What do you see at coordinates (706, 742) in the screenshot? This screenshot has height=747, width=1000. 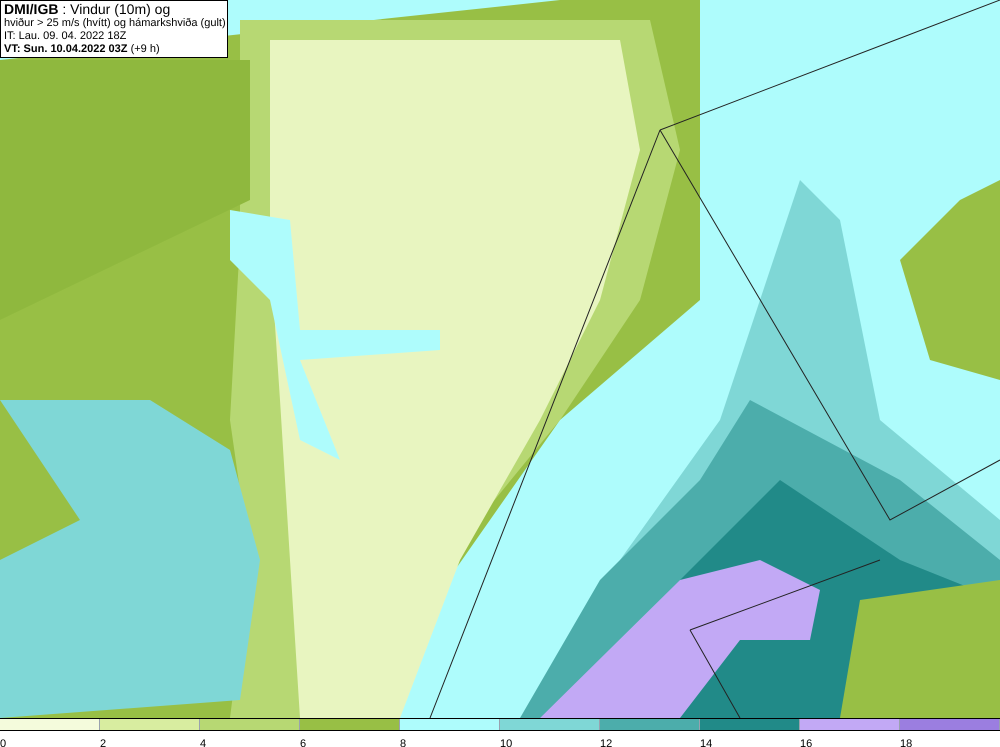 I see `legend-label: 14` at bounding box center [706, 742].